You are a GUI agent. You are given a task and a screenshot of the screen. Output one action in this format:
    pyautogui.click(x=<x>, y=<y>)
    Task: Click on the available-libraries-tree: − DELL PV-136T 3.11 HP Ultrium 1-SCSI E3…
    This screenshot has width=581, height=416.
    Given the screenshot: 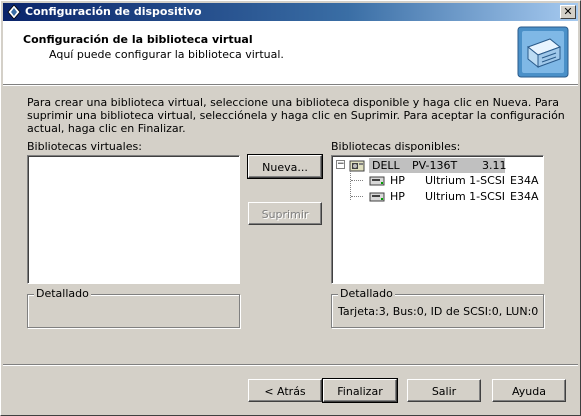 What is the action you would take?
    pyautogui.click(x=437, y=219)
    